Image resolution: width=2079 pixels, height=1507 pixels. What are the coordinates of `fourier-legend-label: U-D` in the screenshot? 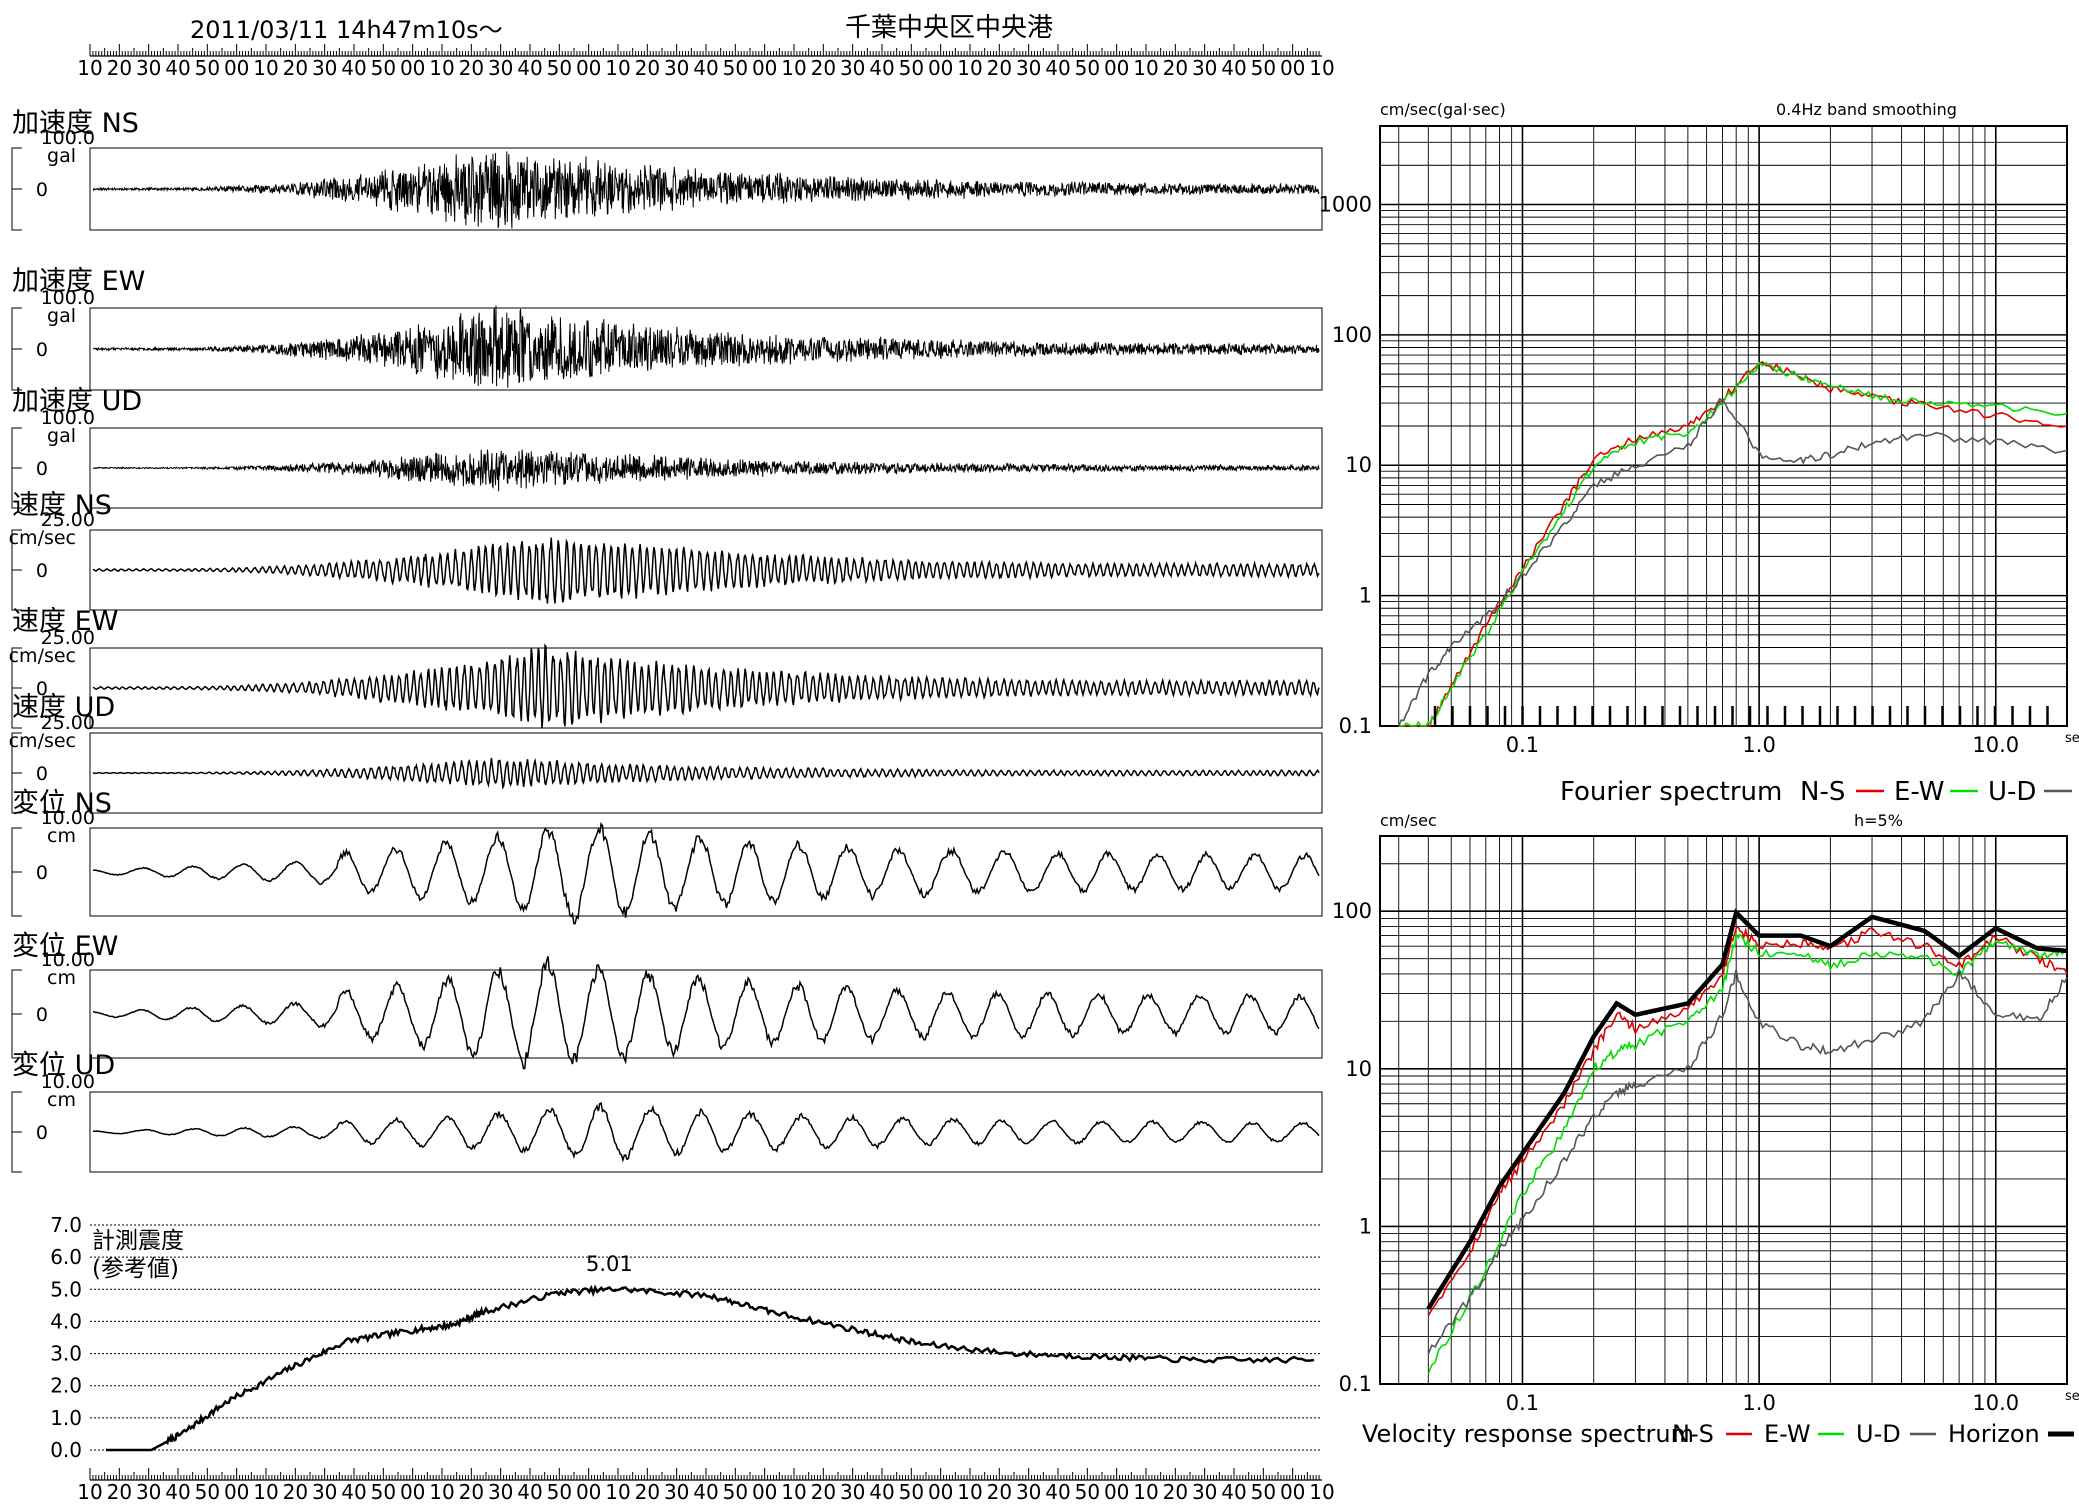 It's located at (2012, 792).